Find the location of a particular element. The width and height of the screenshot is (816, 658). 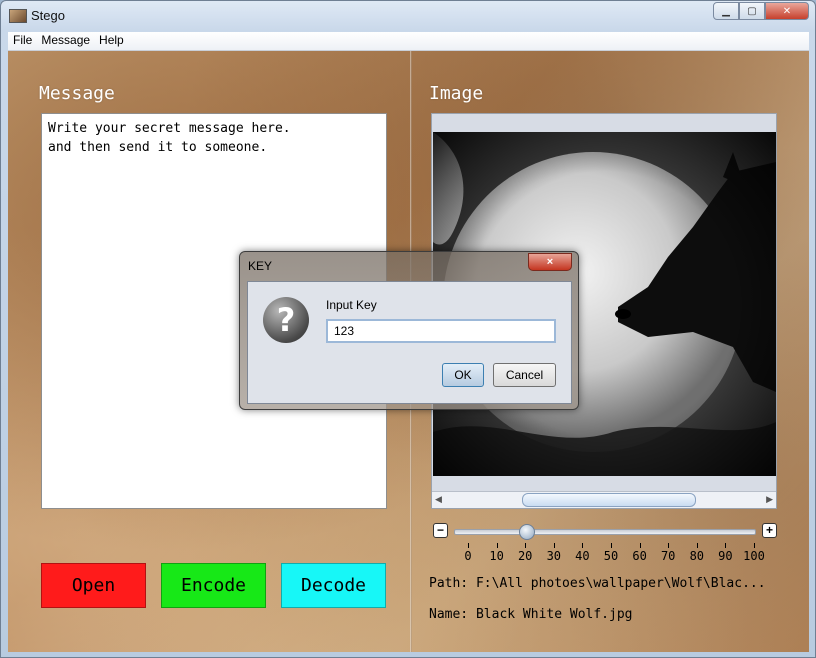

slider-track is located at coordinates (605, 532).